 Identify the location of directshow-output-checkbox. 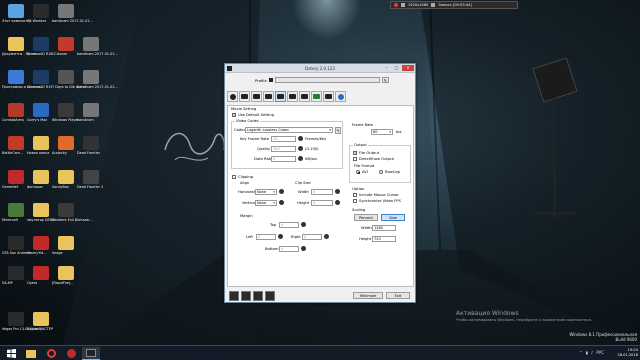
(355, 159).